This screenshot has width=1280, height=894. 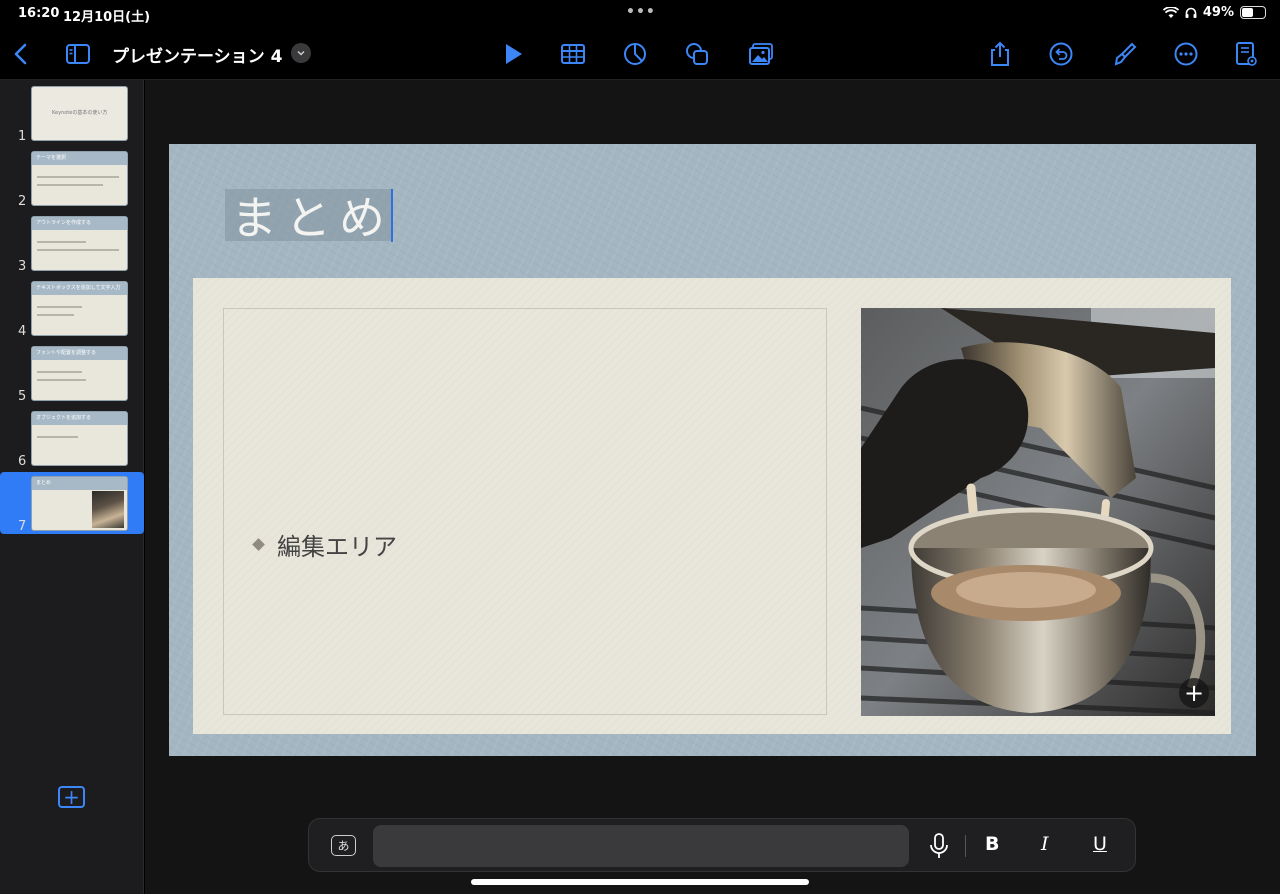 I want to click on slide-thumbnail-3: 3 アウトラインを作成する, so click(x=72, y=243).